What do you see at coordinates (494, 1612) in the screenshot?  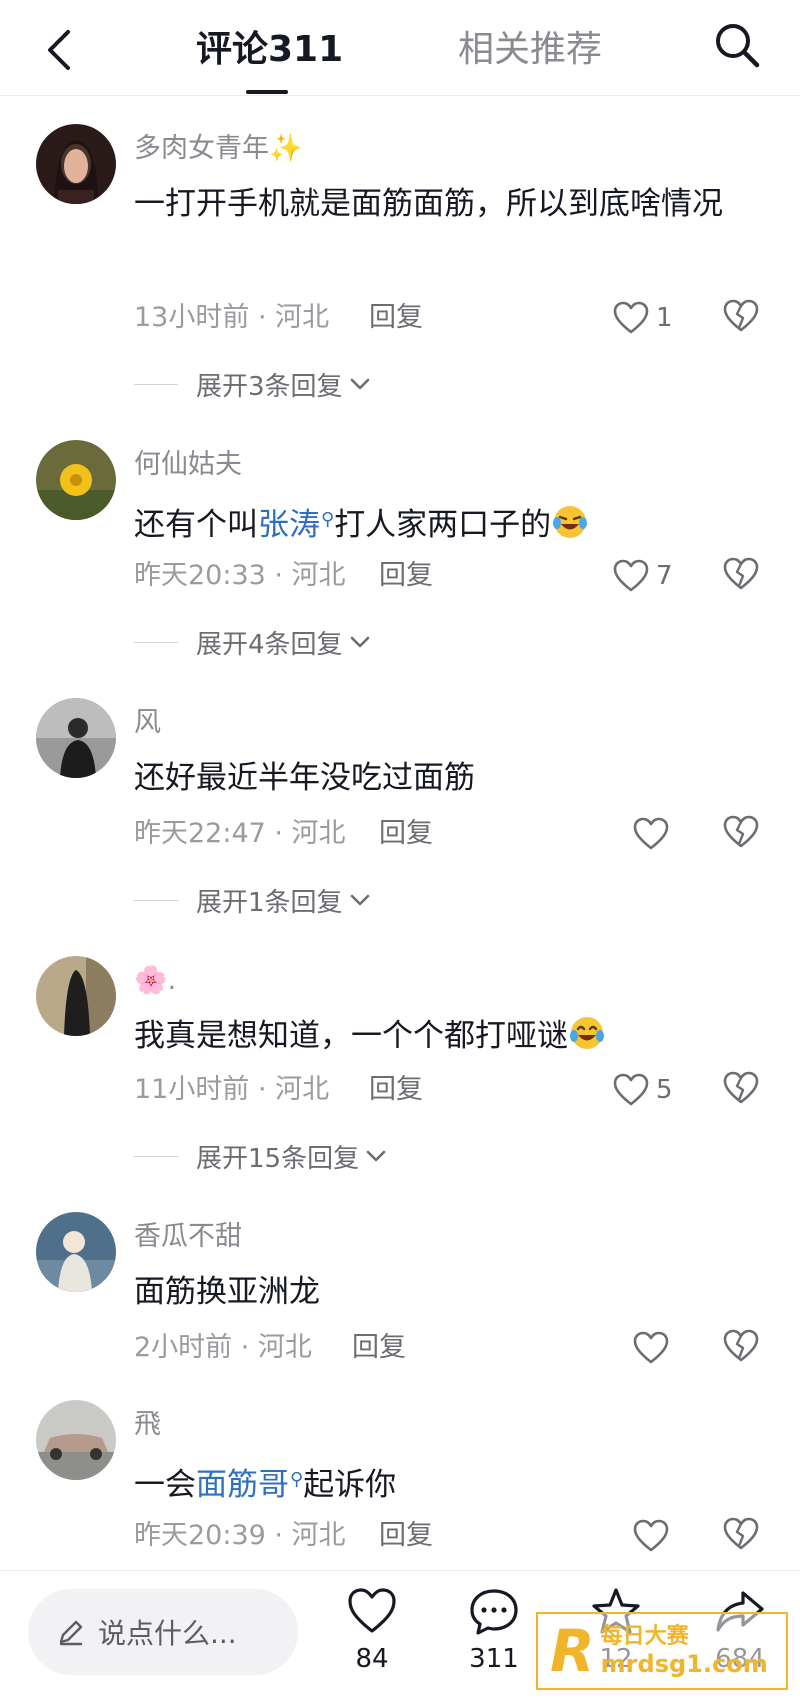 I see `comment-bubble-icon` at bounding box center [494, 1612].